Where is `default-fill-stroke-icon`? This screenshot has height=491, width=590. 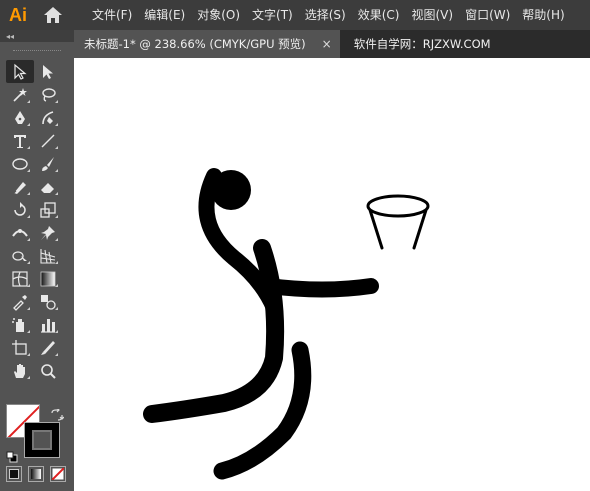
default-fill-stroke-icon is located at coordinates (12, 455).